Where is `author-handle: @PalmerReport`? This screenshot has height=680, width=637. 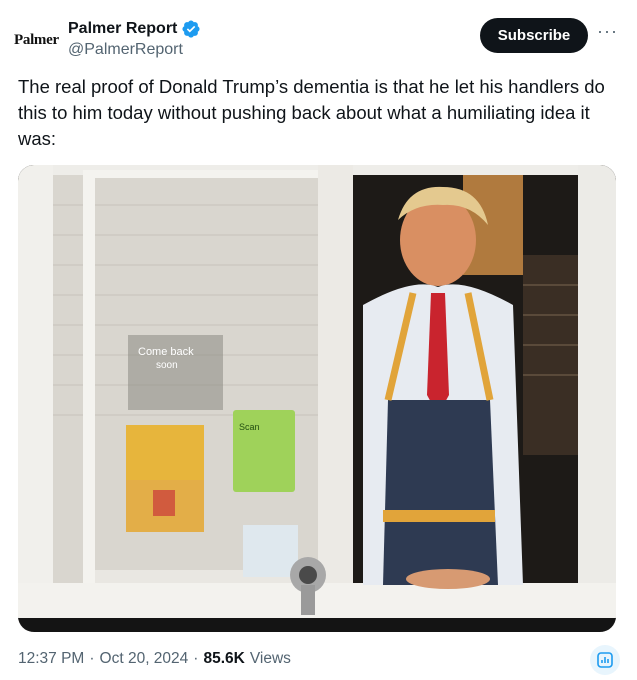
author-handle: @PalmerReport is located at coordinates (125, 50).